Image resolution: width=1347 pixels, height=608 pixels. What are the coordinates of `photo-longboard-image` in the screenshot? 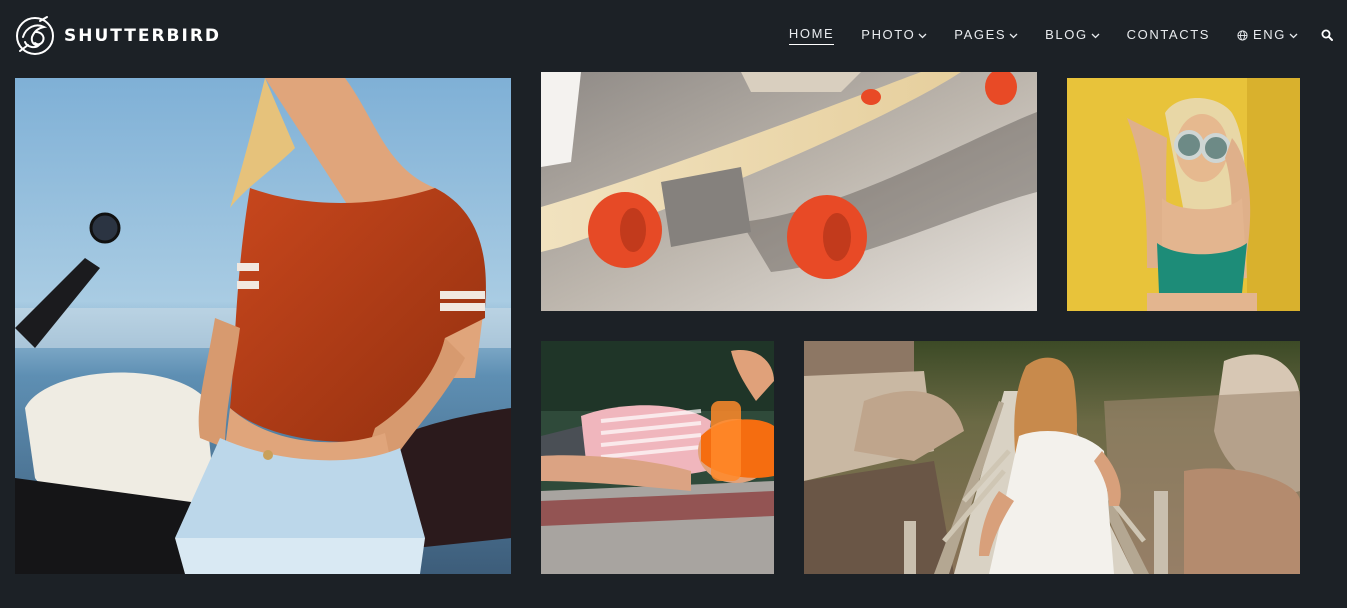 It's located at (789, 191).